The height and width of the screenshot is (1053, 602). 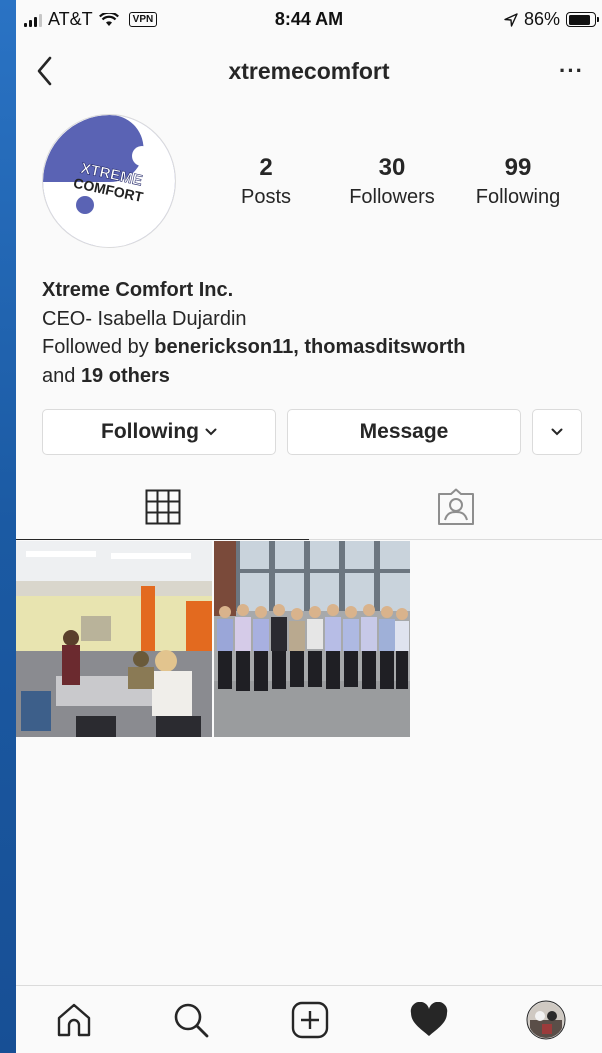 I want to click on home-icon, so click(x=74, y=1020).